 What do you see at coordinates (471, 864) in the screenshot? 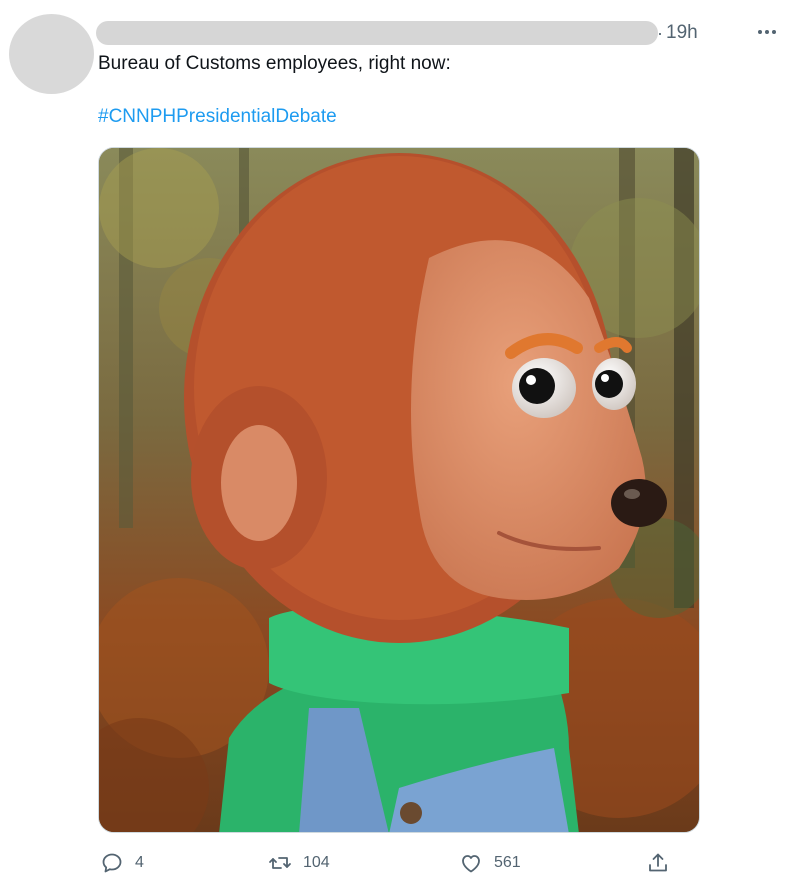
I see `heart-icon` at bounding box center [471, 864].